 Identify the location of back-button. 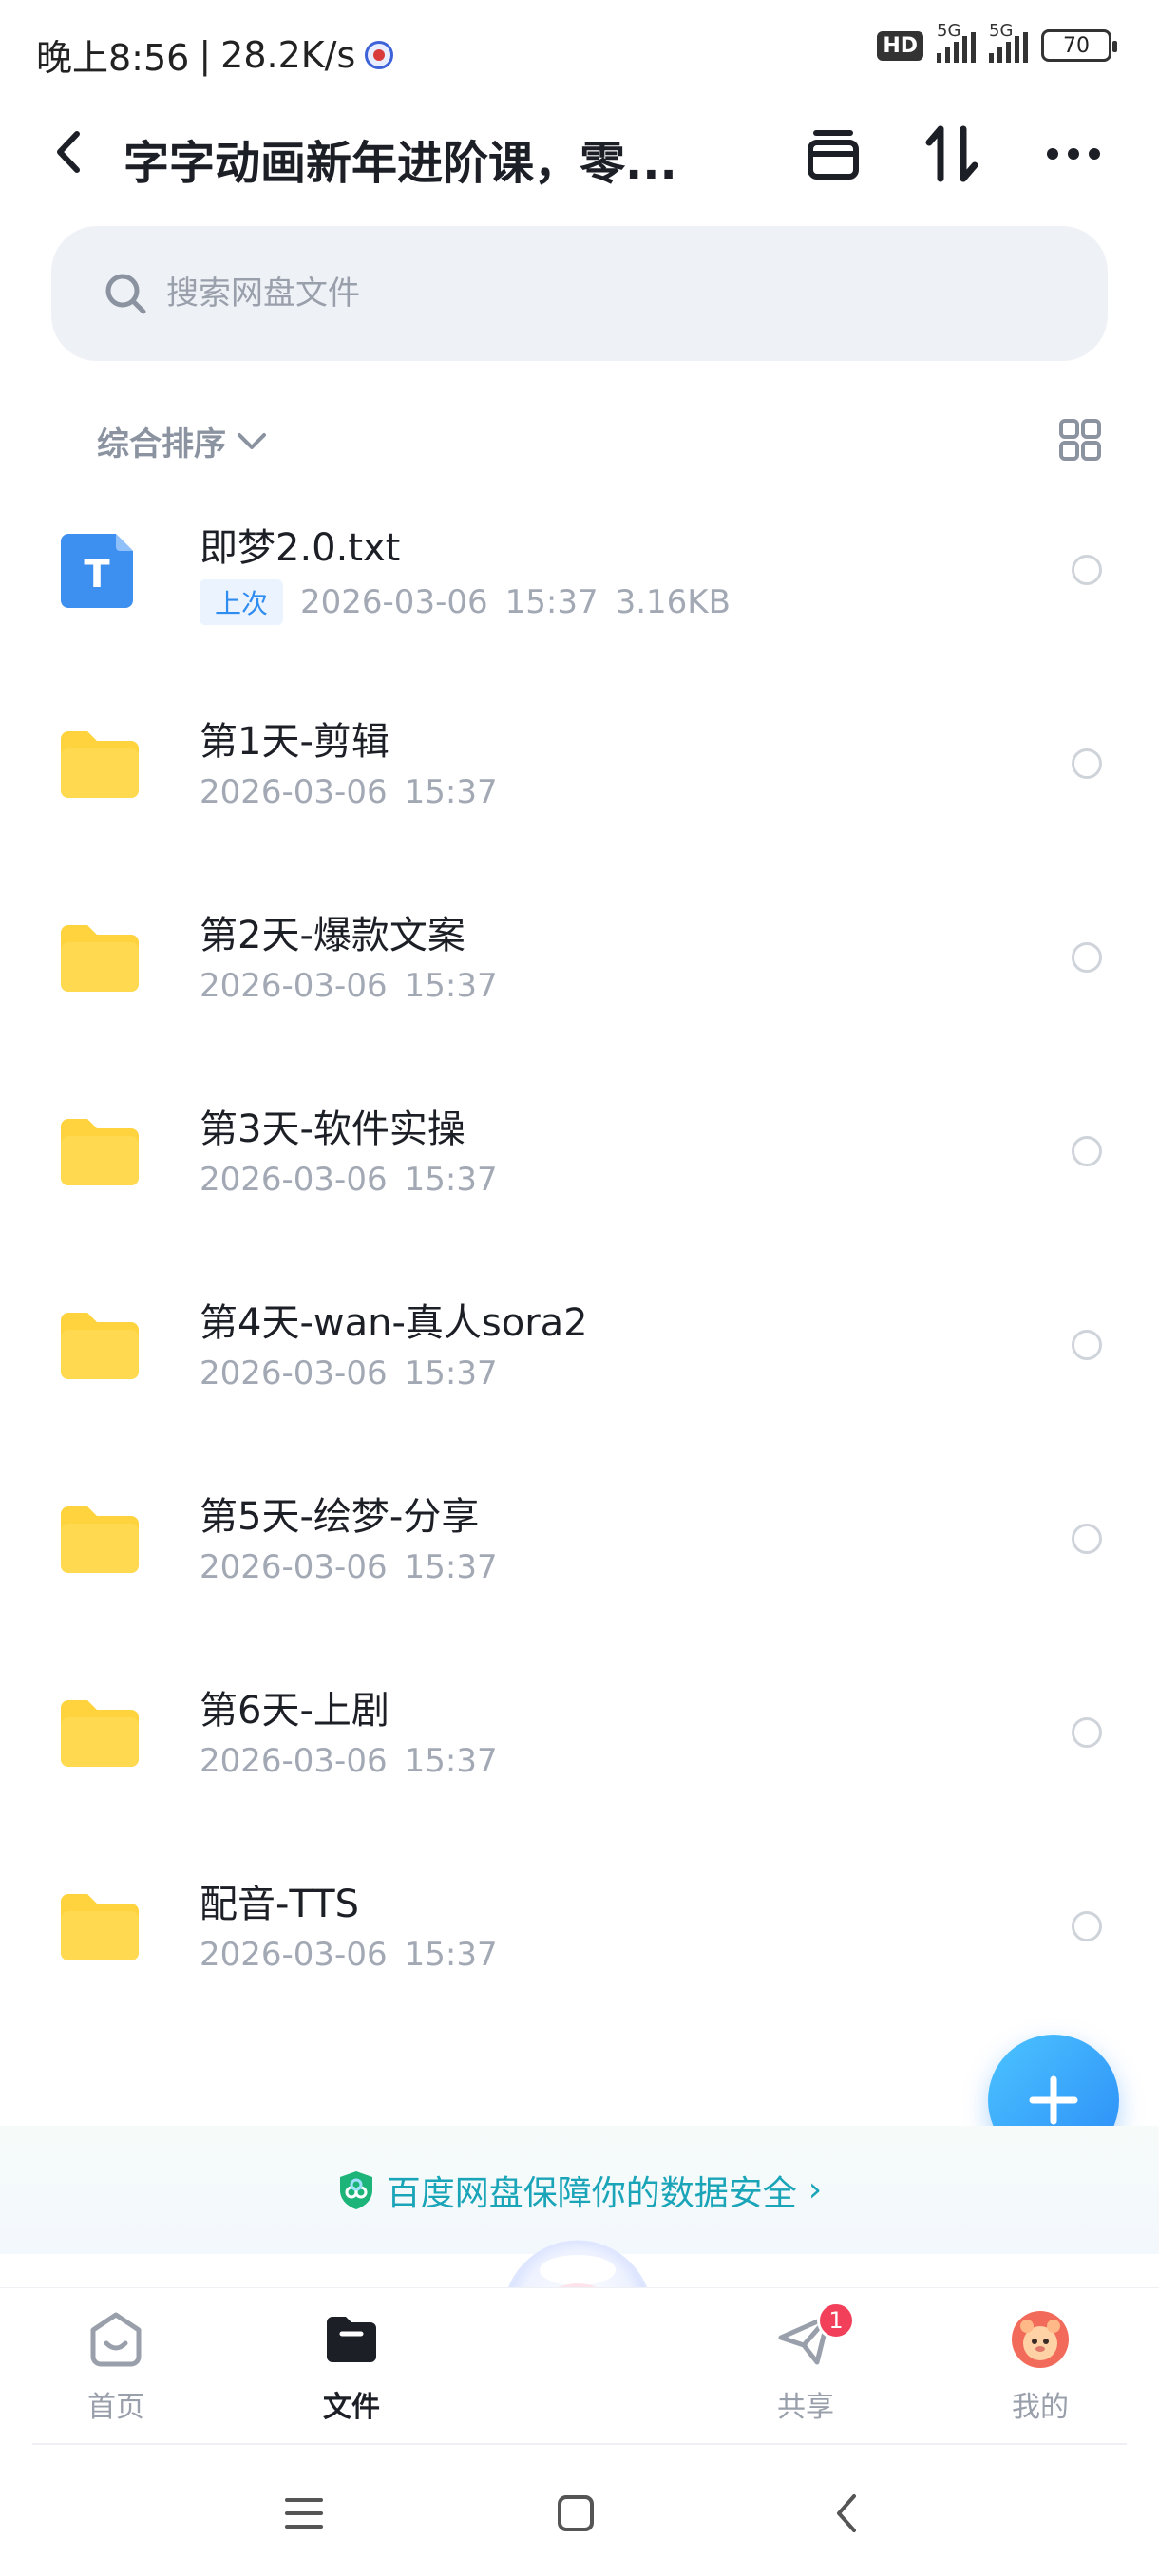
(68, 152).